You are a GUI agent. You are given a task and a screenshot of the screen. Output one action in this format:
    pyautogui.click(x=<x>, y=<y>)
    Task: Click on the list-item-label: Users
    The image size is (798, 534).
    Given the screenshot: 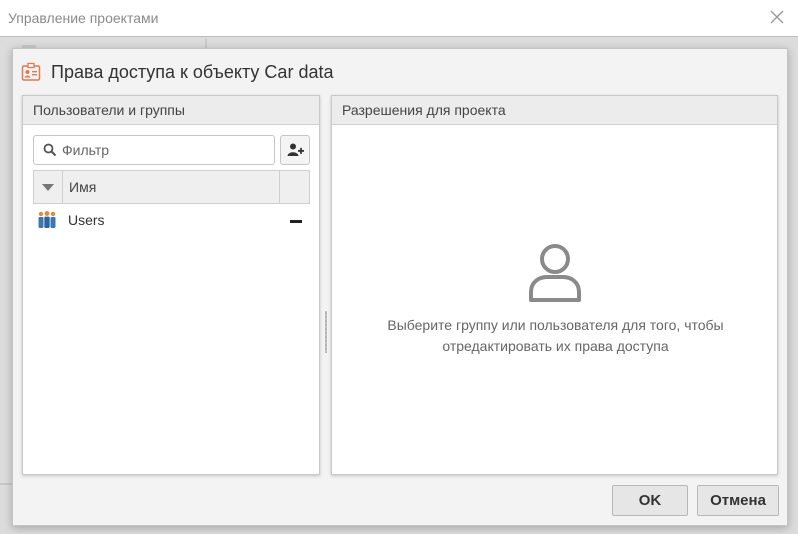 What is the action you would take?
    pyautogui.click(x=86, y=220)
    